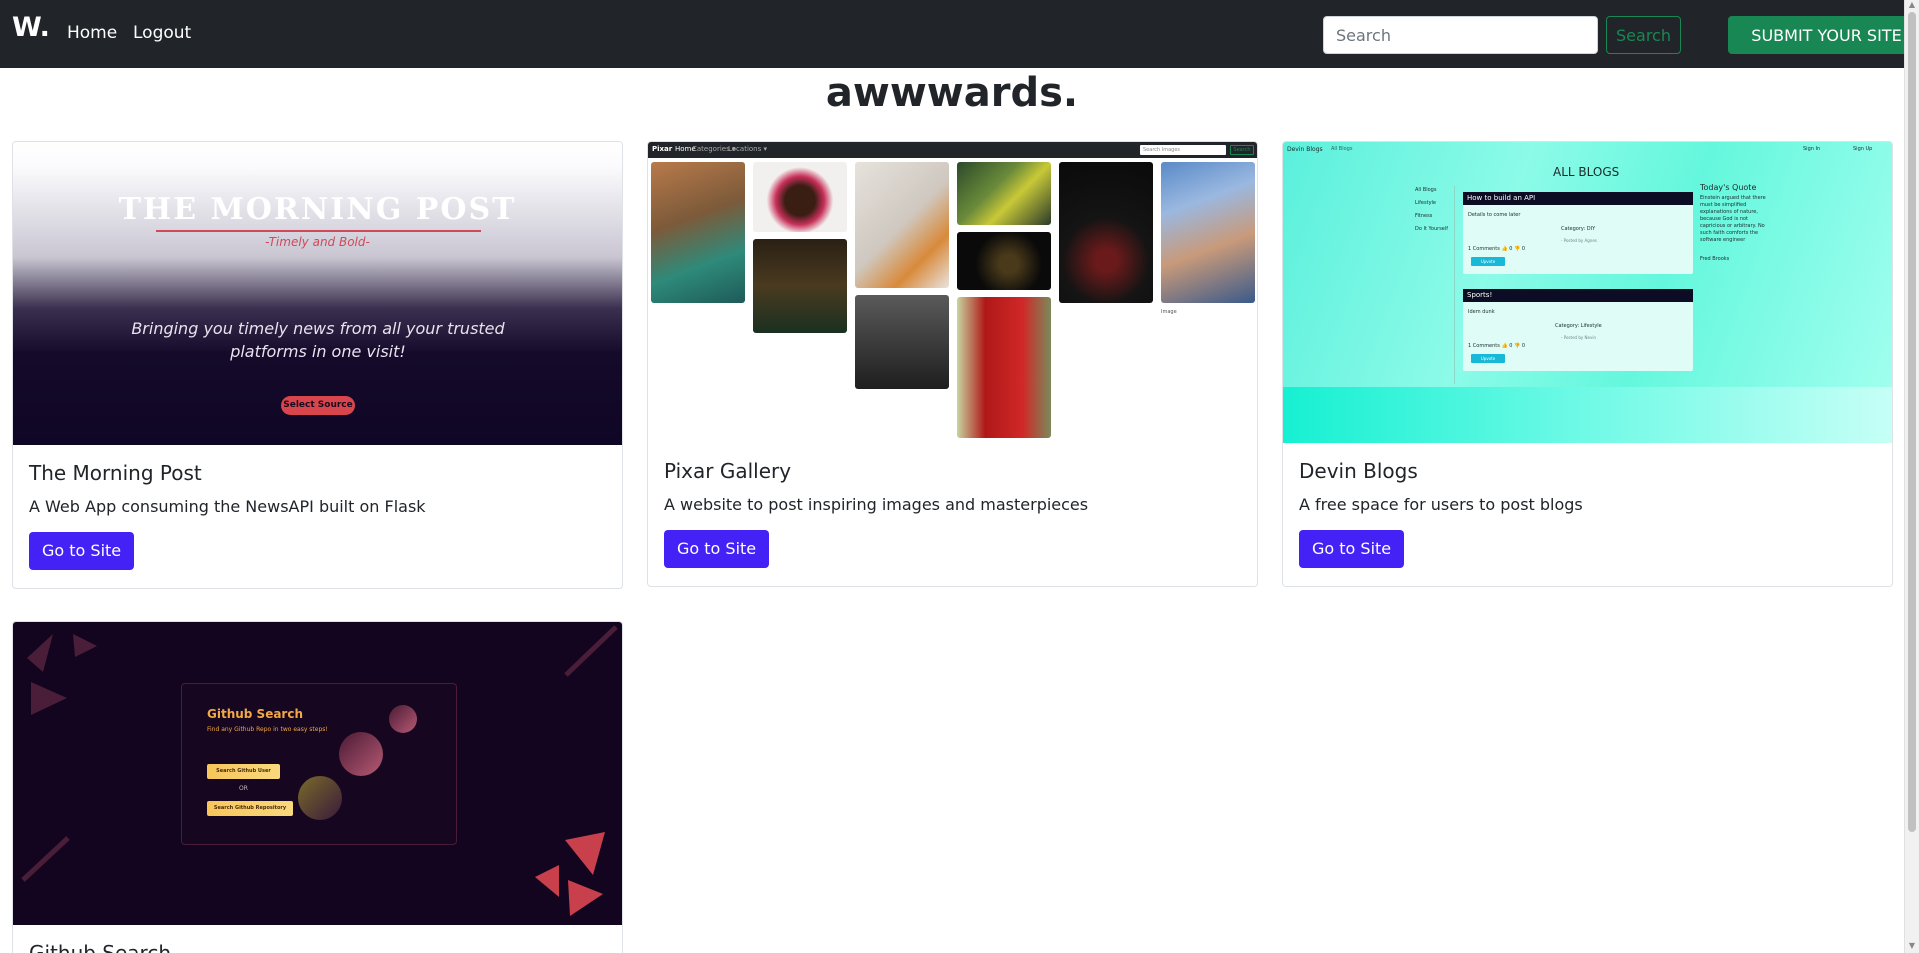 The width and height of the screenshot is (1919, 953). Describe the element at coordinates (1242, 150) in the screenshot. I see `thumb-search-button: Search` at that location.